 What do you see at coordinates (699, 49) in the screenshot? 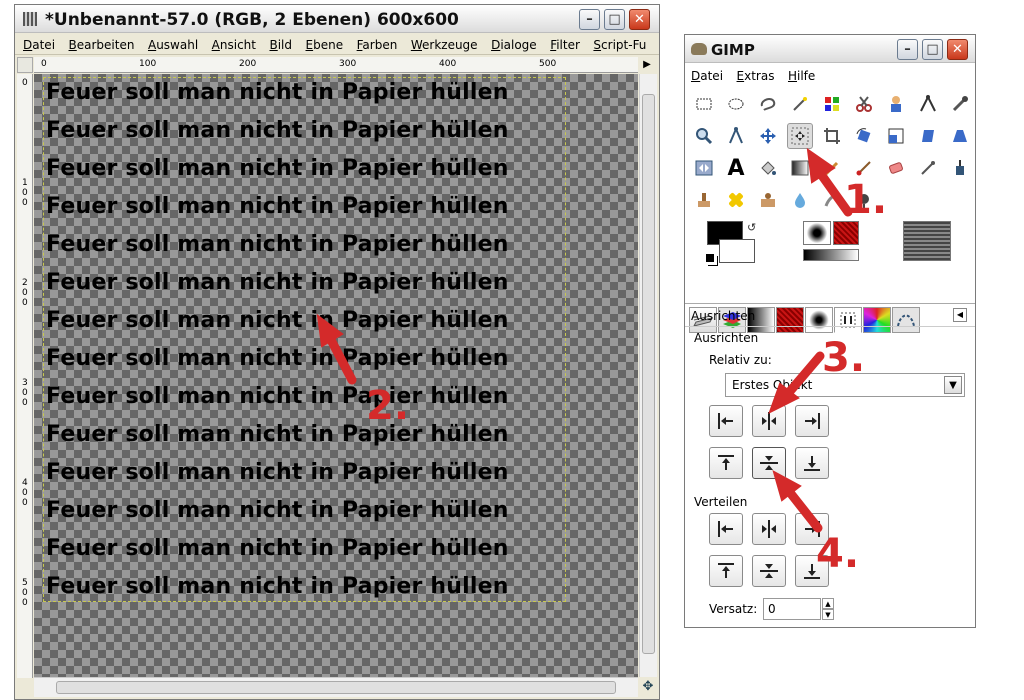
I see `gimp-logo-icon` at bounding box center [699, 49].